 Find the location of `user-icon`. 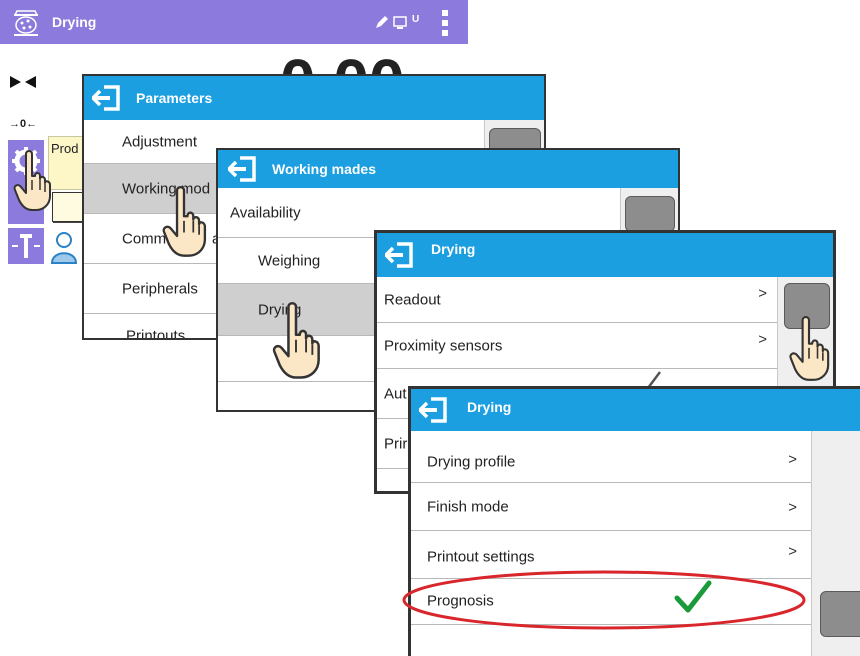

user-icon is located at coordinates (64, 247).